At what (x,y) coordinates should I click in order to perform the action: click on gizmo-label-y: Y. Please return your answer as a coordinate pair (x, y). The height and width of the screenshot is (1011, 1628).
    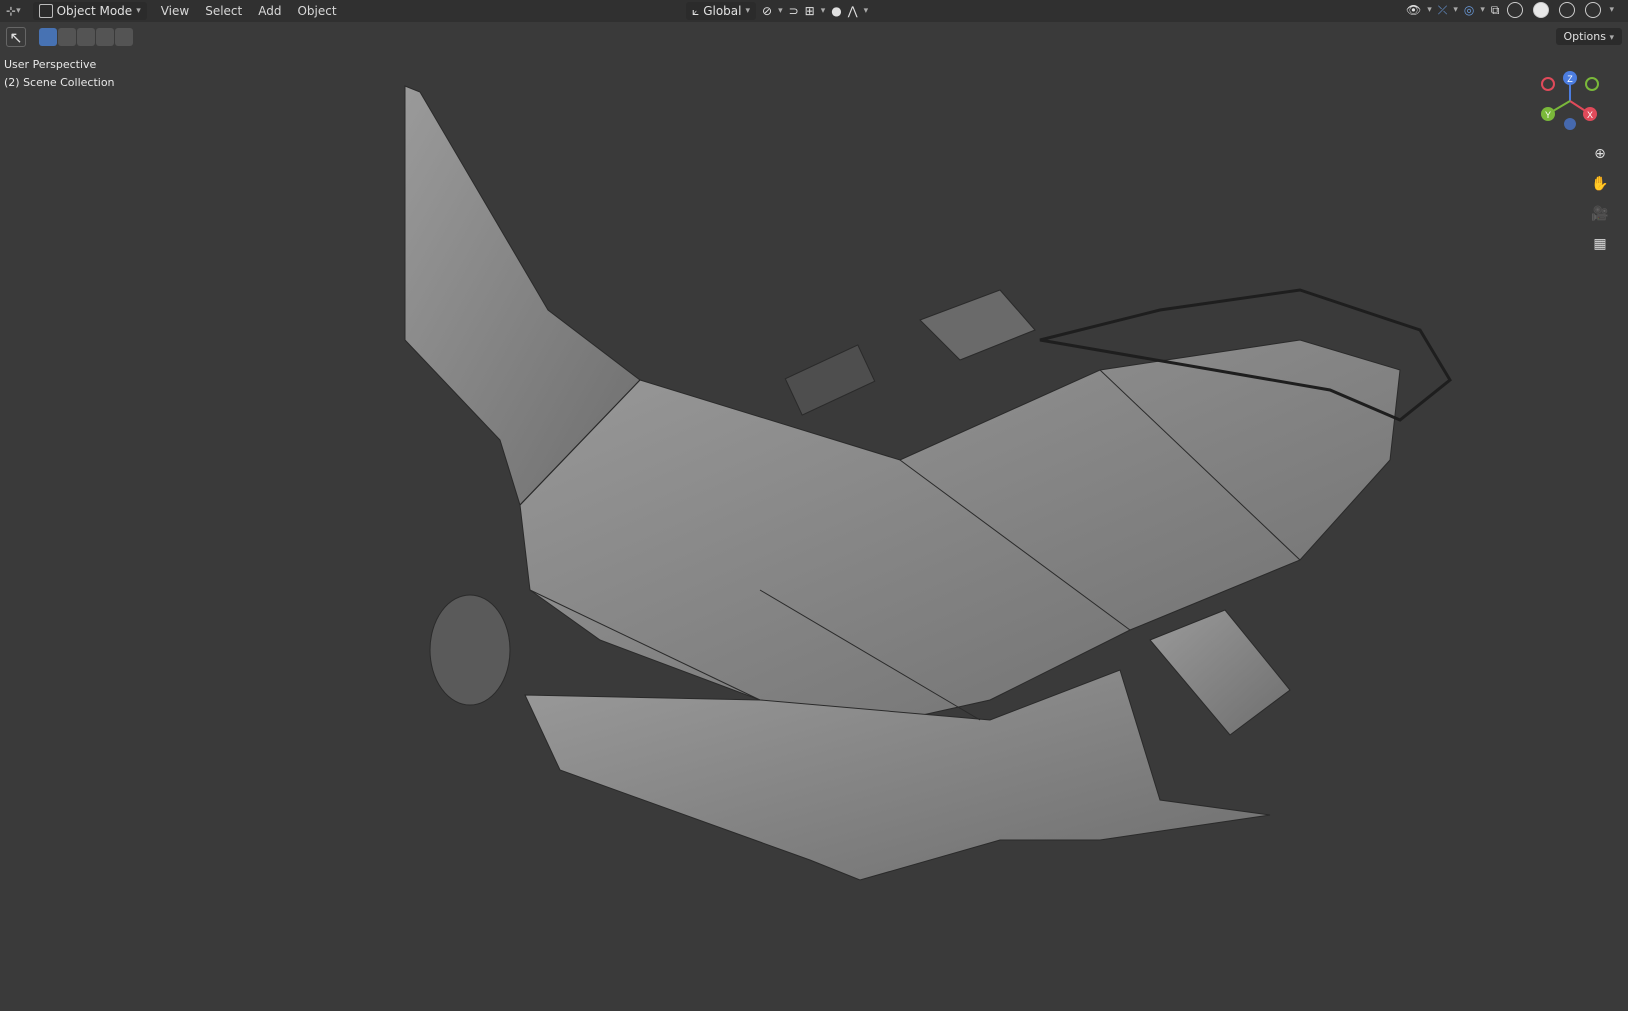
    Looking at the image, I should click on (1548, 115).